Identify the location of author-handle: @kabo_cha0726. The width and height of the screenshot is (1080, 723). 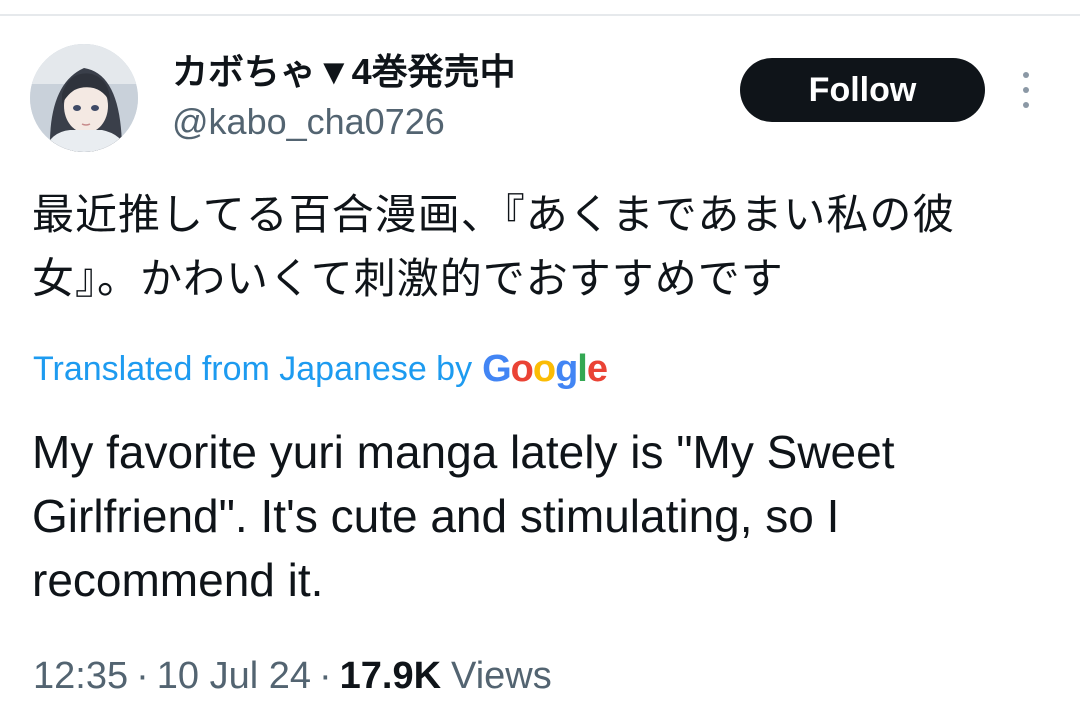
(308, 122).